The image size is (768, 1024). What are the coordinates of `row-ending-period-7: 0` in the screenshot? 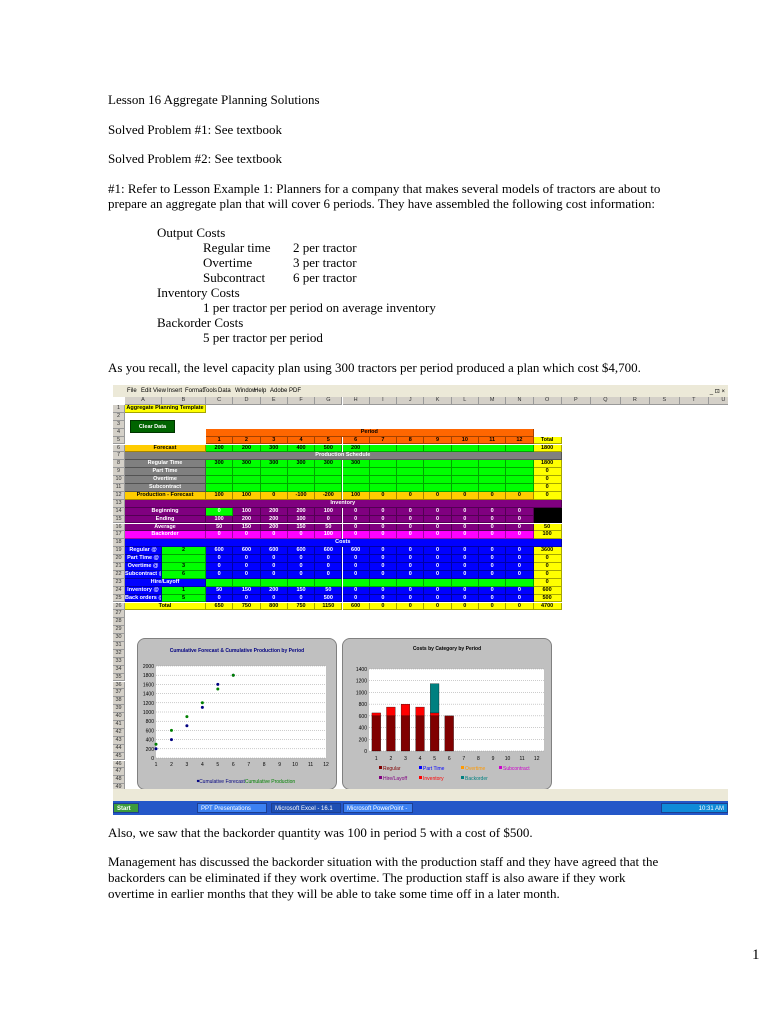 It's located at (383, 519).